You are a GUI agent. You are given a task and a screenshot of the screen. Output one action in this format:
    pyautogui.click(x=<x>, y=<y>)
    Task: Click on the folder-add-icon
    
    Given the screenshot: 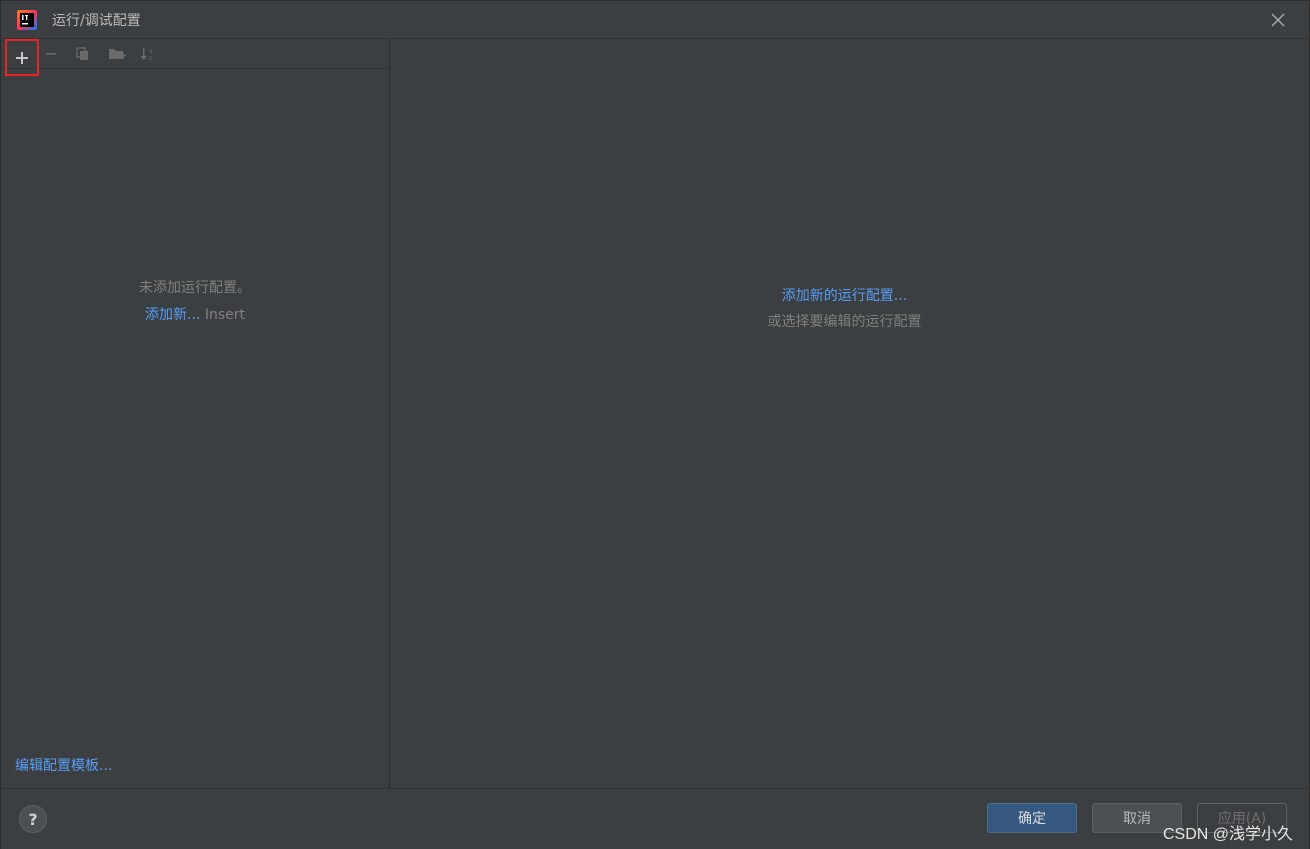 What is the action you would take?
    pyautogui.click(x=117, y=54)
    